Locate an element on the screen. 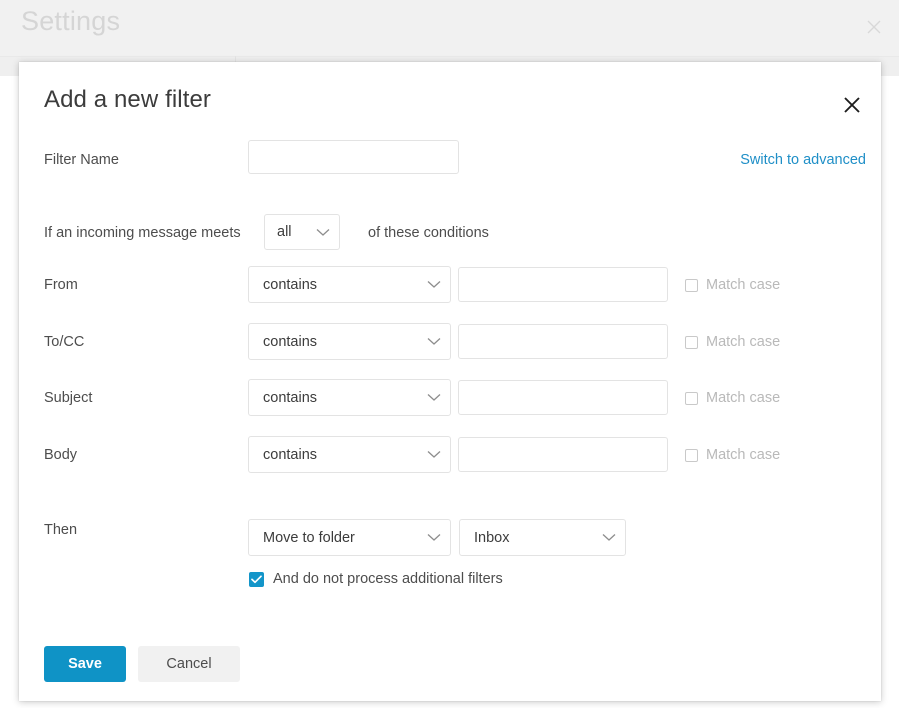 The height and width of the screenshot is (708, 899). condition-operator-select-subject: contains is located at coordinates (349, 397).